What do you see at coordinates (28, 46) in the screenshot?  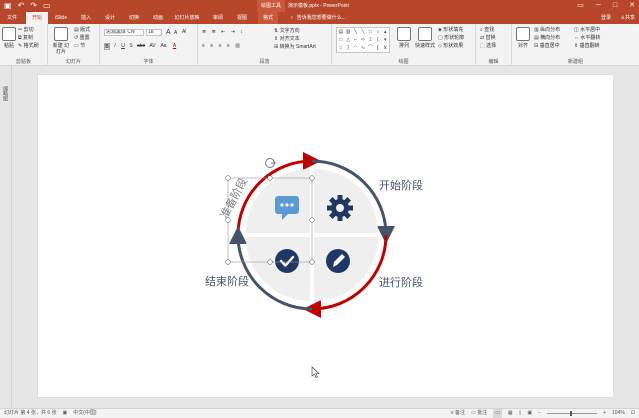 I see `format-painter-button: ✎ 格式刷` at bounding box center [28, 46].